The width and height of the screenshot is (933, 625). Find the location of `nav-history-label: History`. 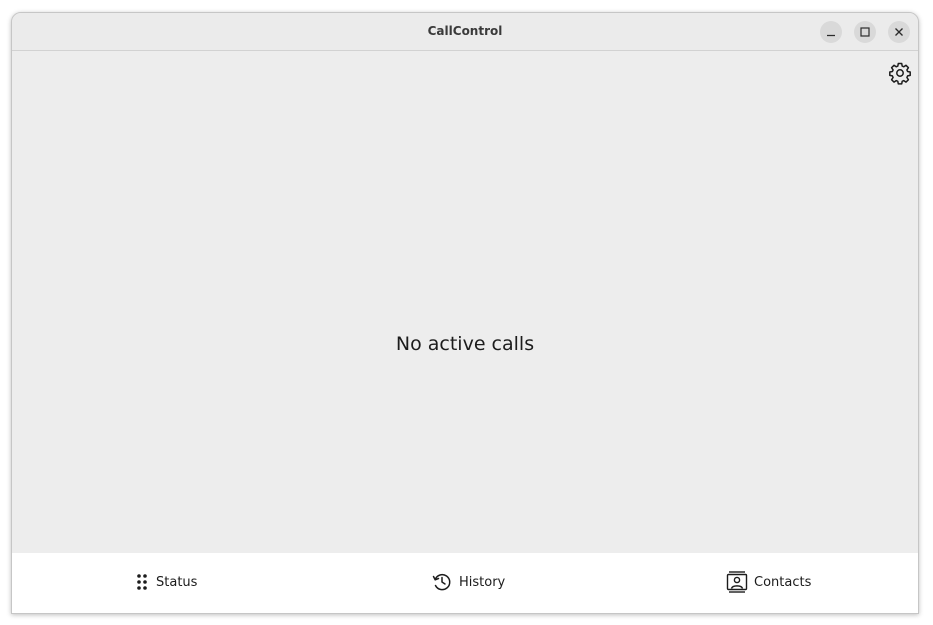

nav-history-label: History is located at coordinates (482, 582).